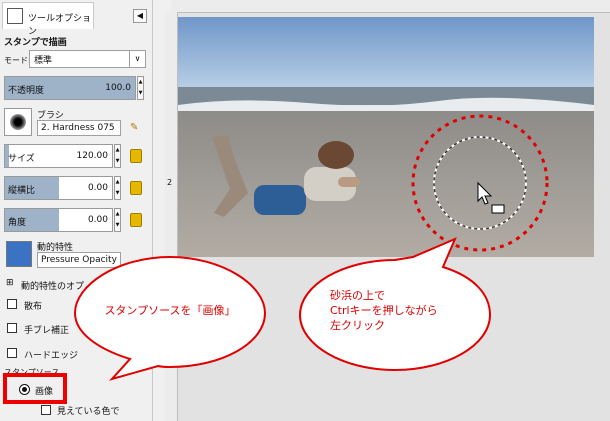 The image size is (610, 421). Describe the element at coordinates (17, 223) in the screenshot. I see `angle-label: 角度` at that location.